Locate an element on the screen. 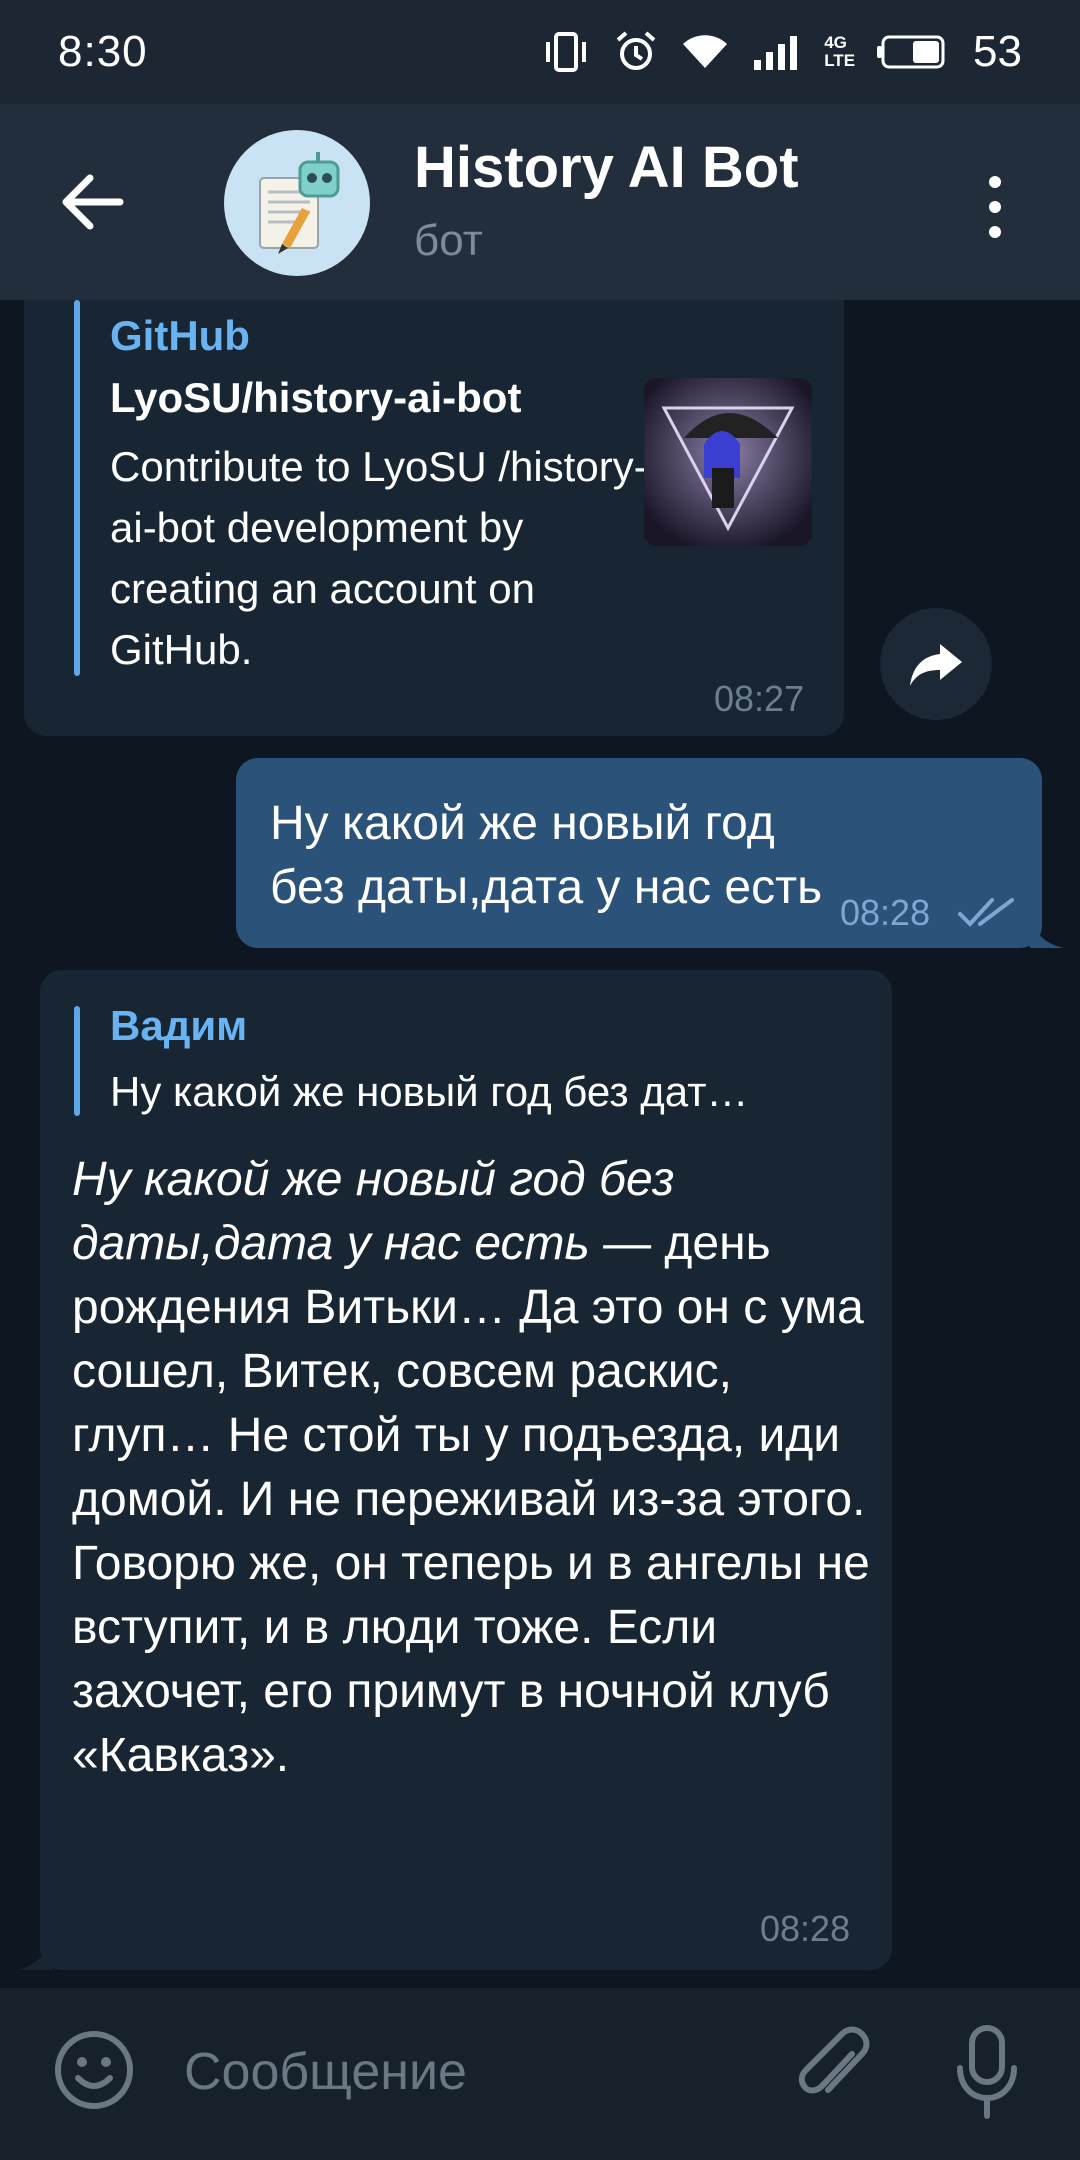  emoji-button is located at coordinates (94, 2070).